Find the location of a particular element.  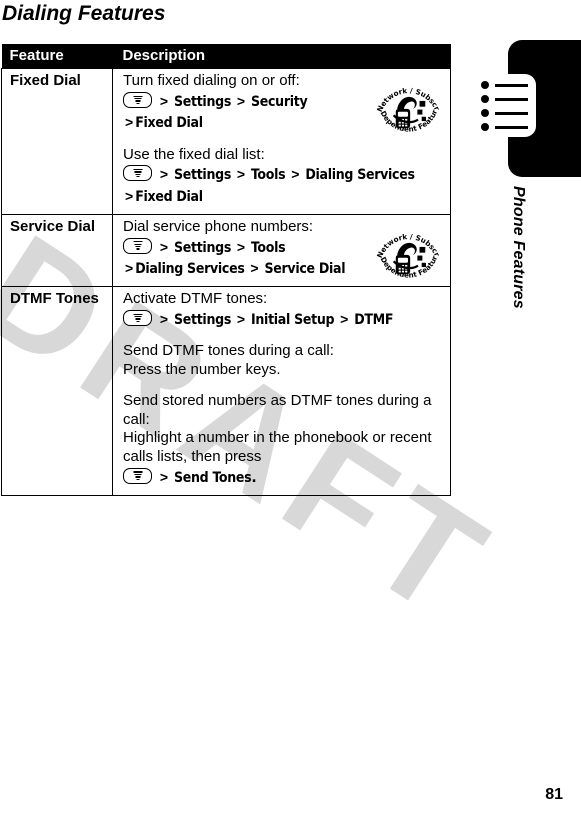

feature-name-cell: Fixed Dial is located at coordinates (57, 141).